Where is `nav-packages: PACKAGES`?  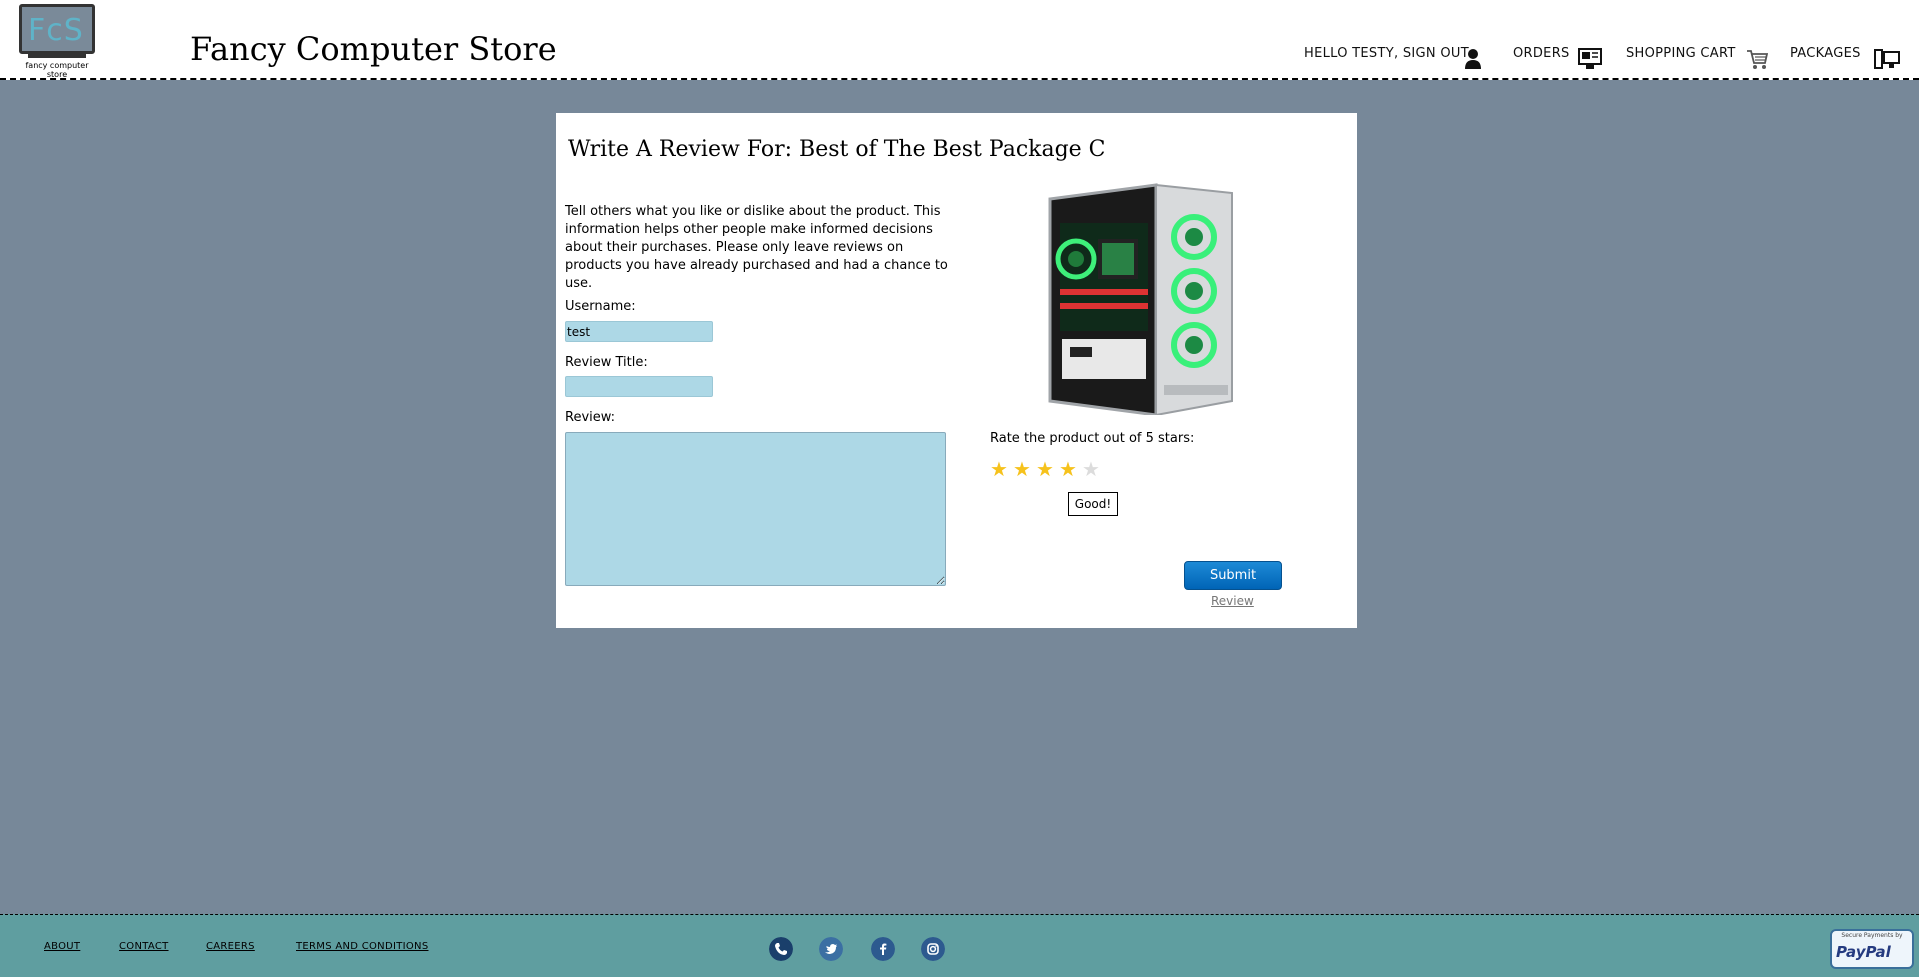 nav-packages: PACKAGES is located at coordinates (1825, 53).